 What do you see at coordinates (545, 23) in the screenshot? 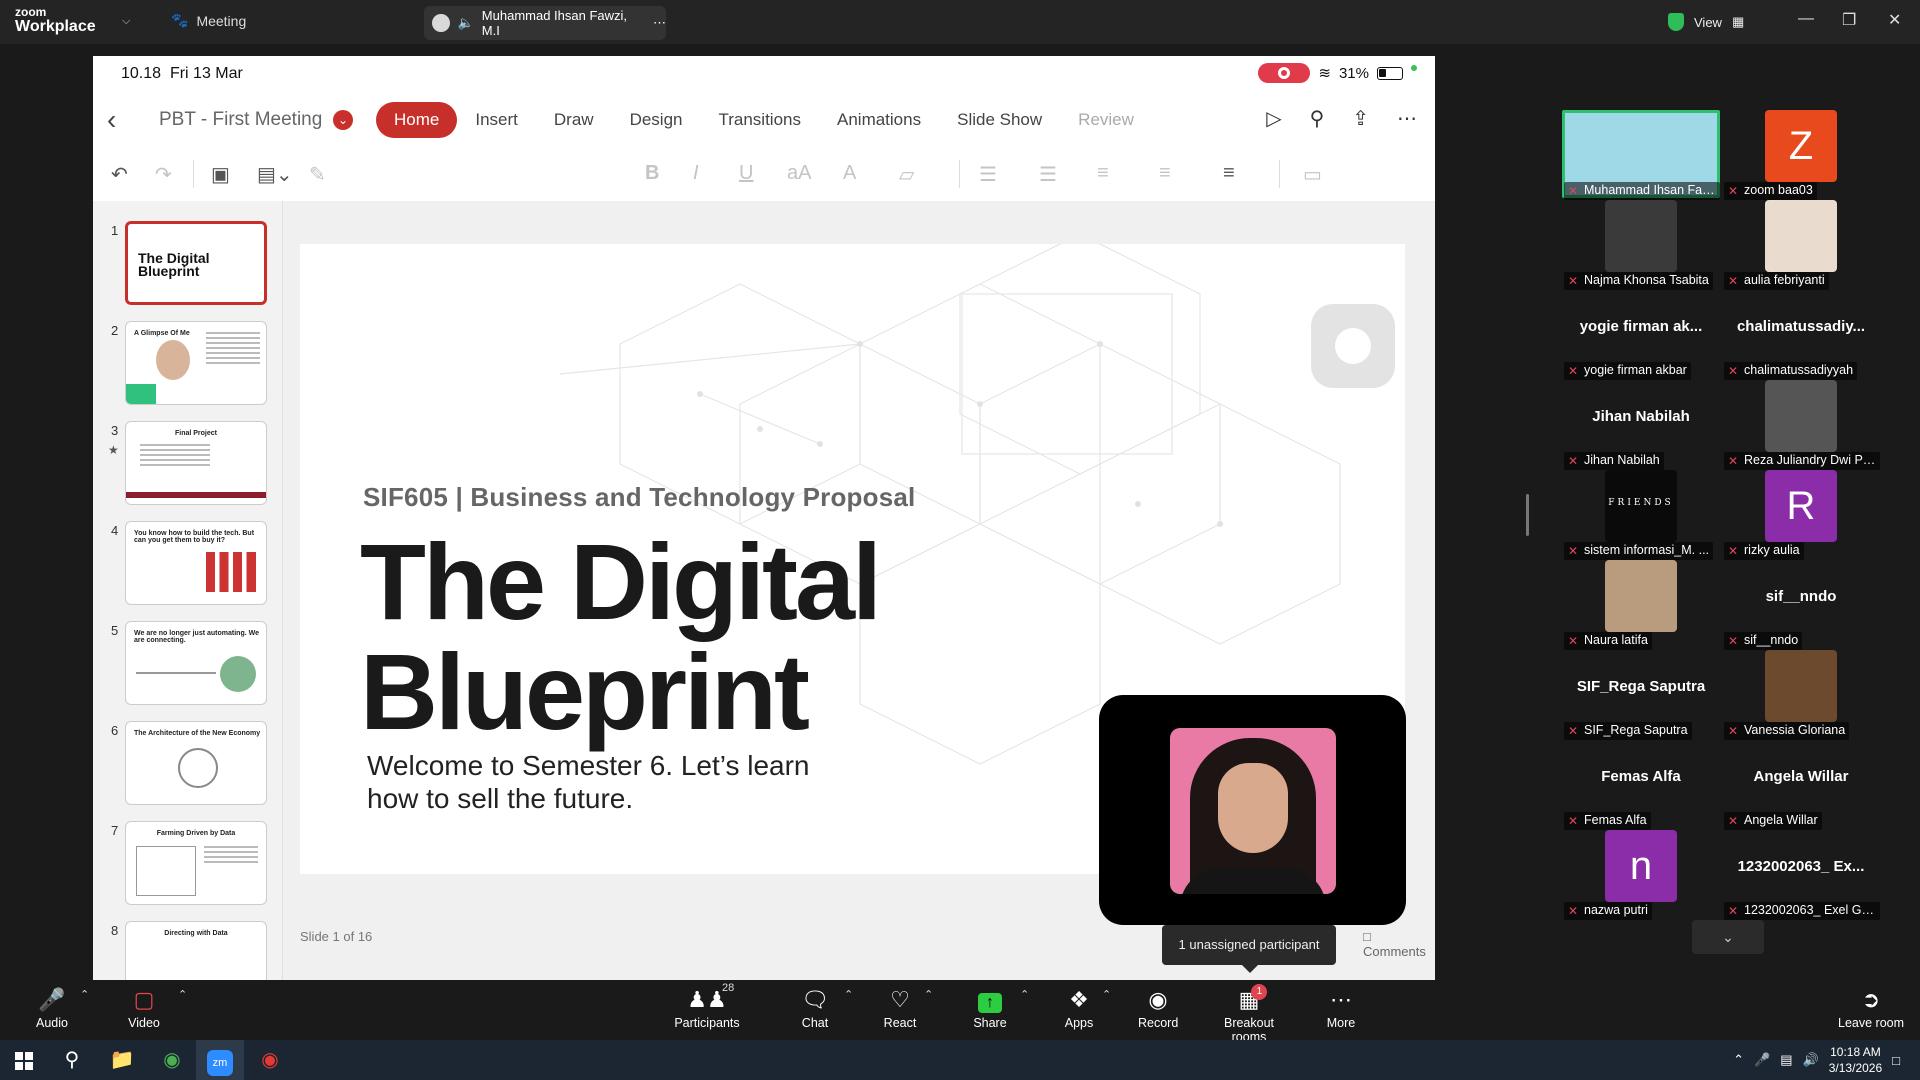
I see `speaker-tab: 🔈 Muhammad Ihsan Fawzi, M.I ⋯` at bounding box center [545, 23].